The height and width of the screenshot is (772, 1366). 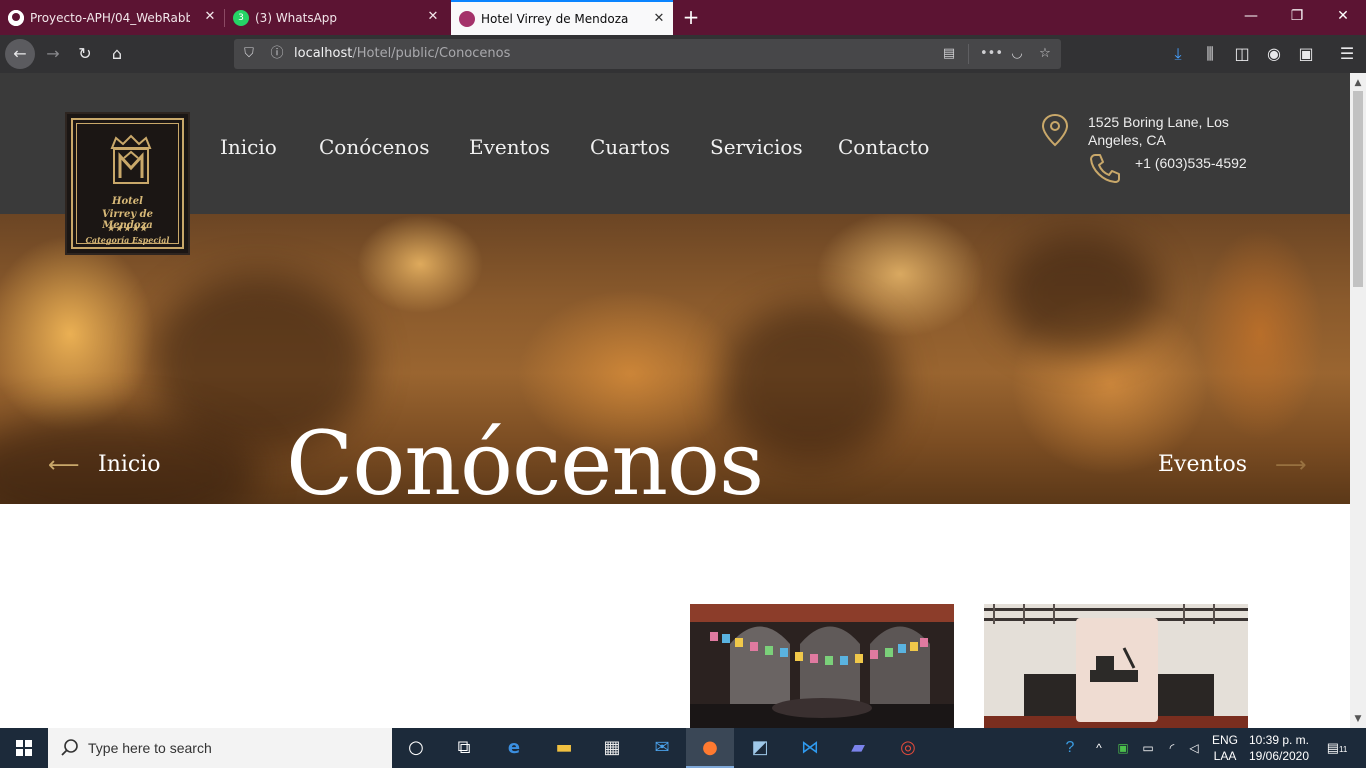 I want to click on search-icon, so click(x=70, y=750).